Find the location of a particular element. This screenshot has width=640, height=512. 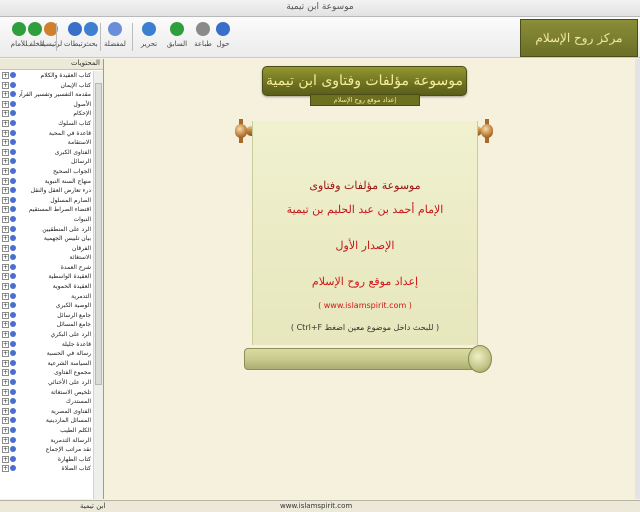

toolbar-button-print: طباعة is located at coordinates (203, 37).